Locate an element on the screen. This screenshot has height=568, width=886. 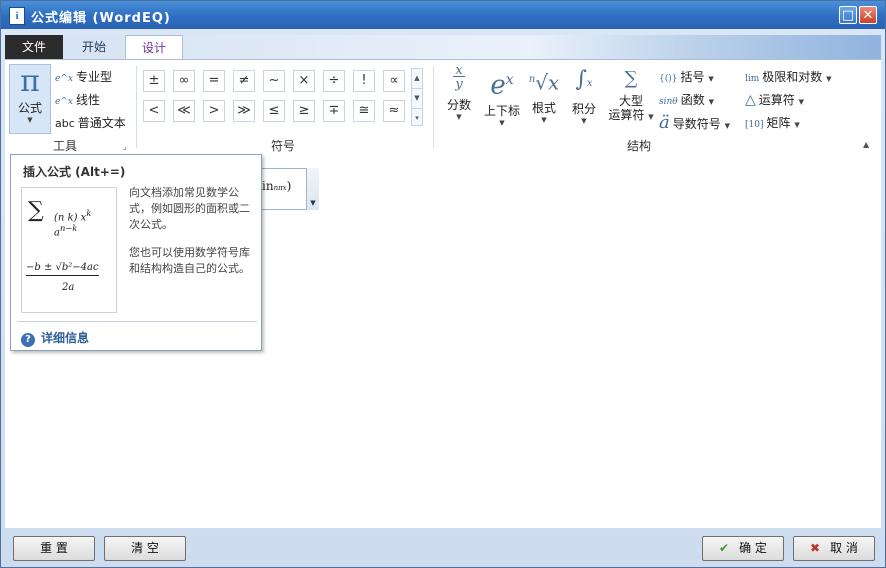
professional-format-icon: e^x is located at coordinates (64, 79).